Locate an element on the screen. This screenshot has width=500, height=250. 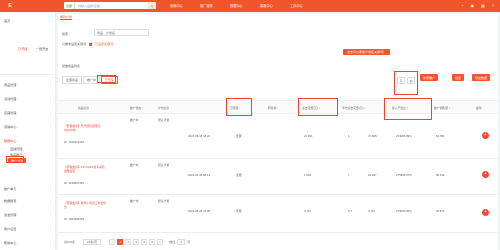
user-icon: ◉ is located at coordinates (472, 5).